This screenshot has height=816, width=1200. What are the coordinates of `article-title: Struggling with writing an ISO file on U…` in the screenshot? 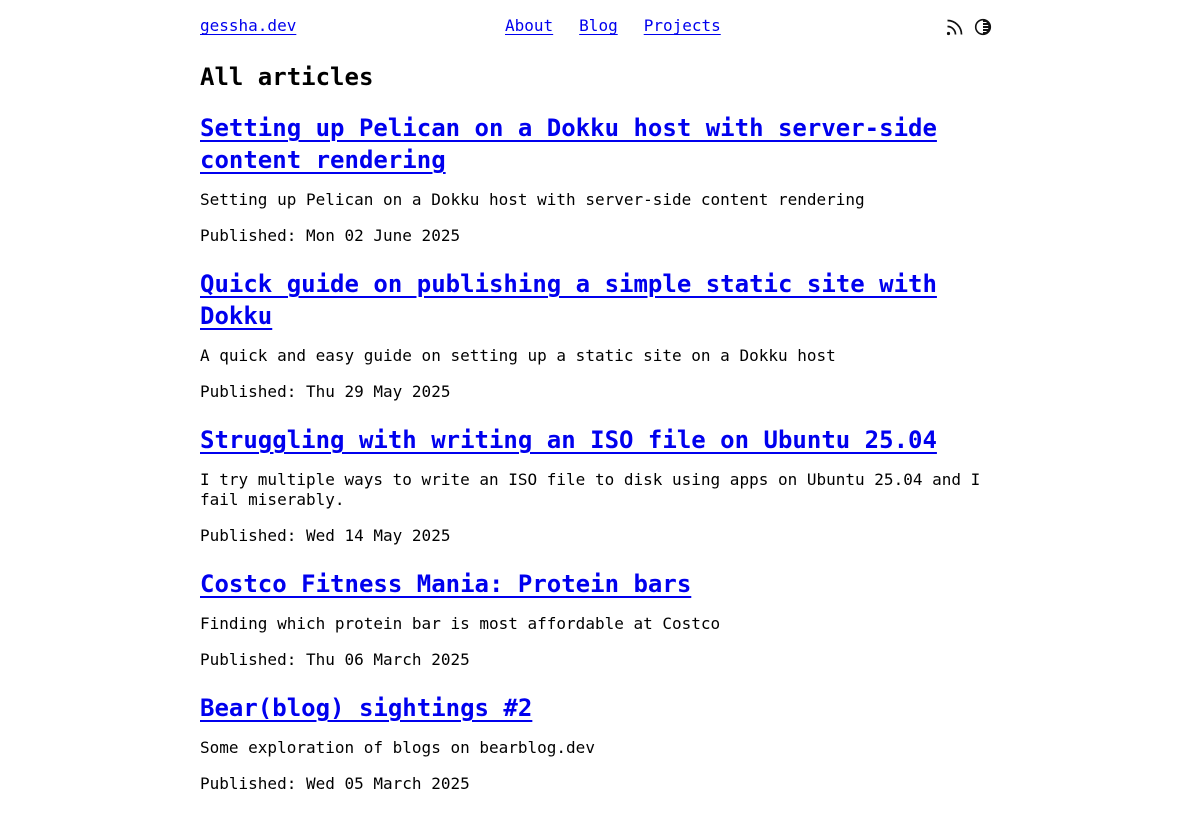 It's located at (600, 440).